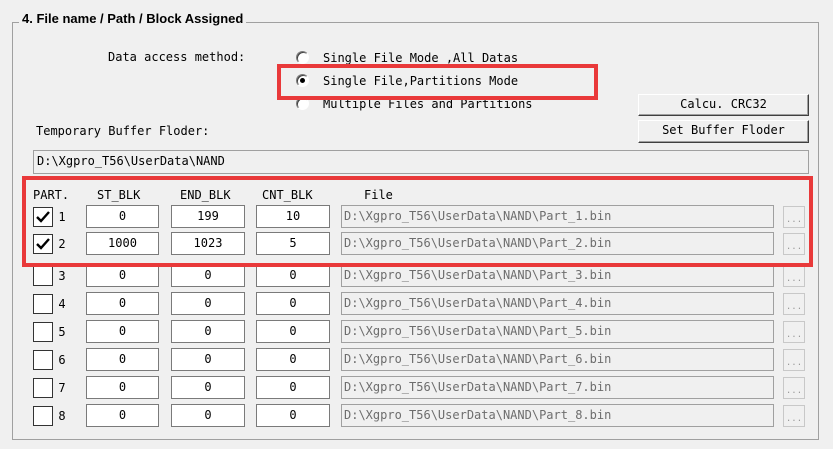 This screenshot has height=449, width=833. What do you see at coordinates (557, 387) in the screenshot?
I see `file-path-input: D:\Xgpro_T56\UserData\NAND\Part_7.bin` at bounding box center [557, 387].